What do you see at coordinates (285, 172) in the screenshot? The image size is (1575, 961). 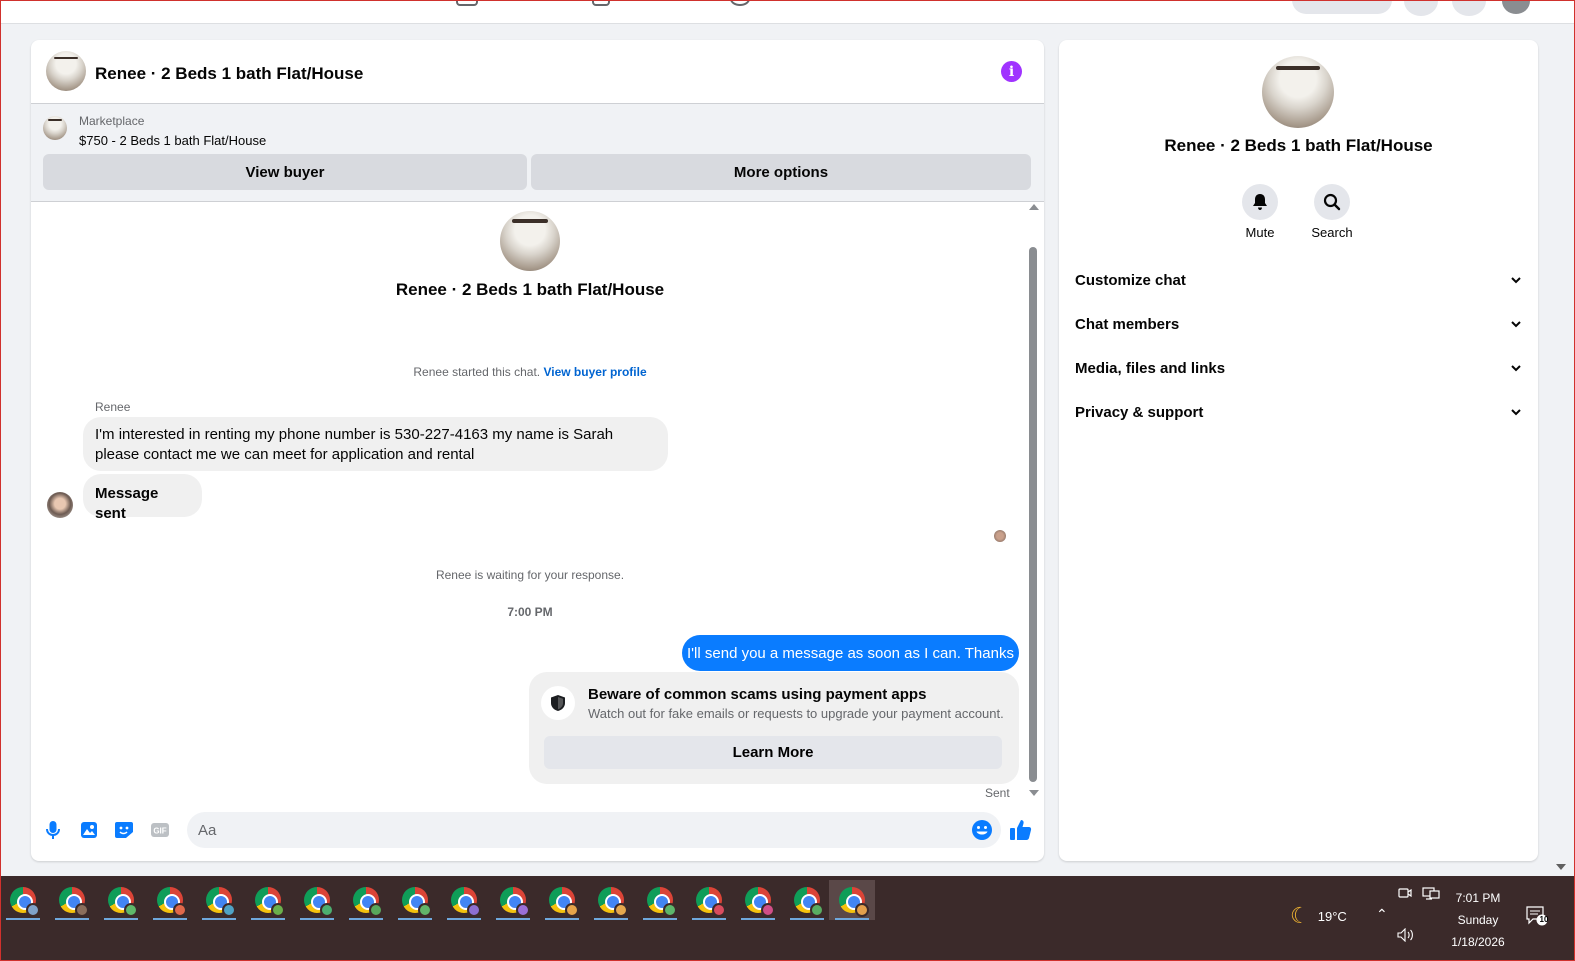 I see `view-buyer-button: View buyer` at bounding box center [285, 172].